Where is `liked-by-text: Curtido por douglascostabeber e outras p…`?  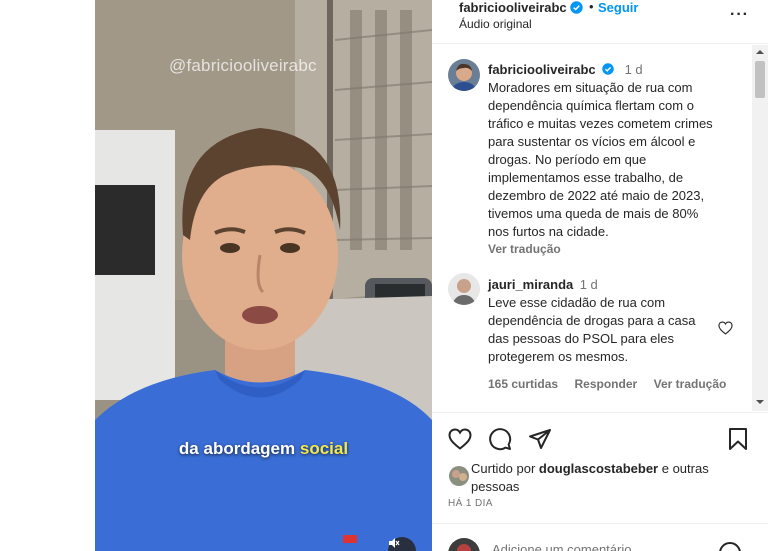 liked-by-text: Curtido por douglascostabeber e outras p… is located at coordinates (616, 478).